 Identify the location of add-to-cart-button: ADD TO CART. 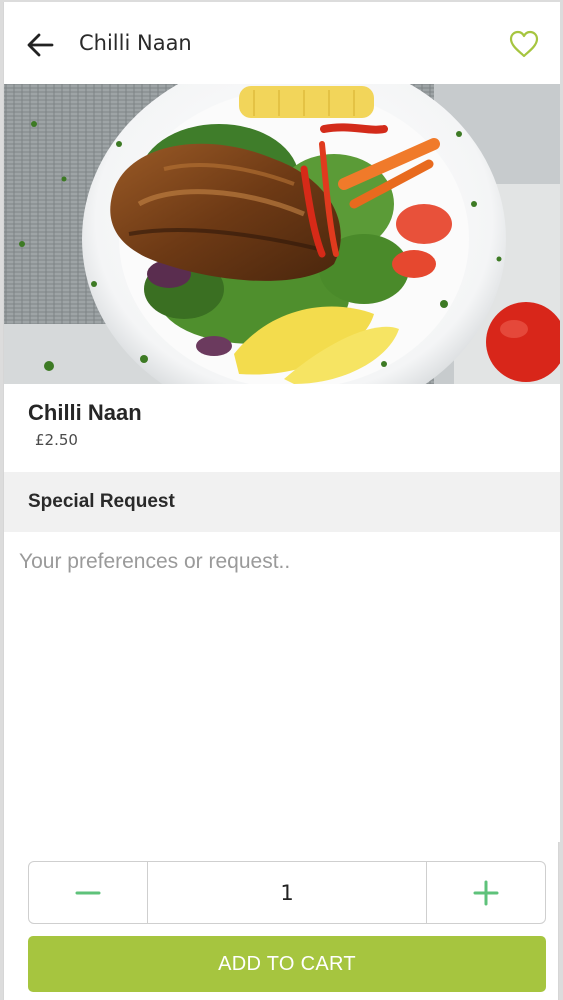
(287, 964).